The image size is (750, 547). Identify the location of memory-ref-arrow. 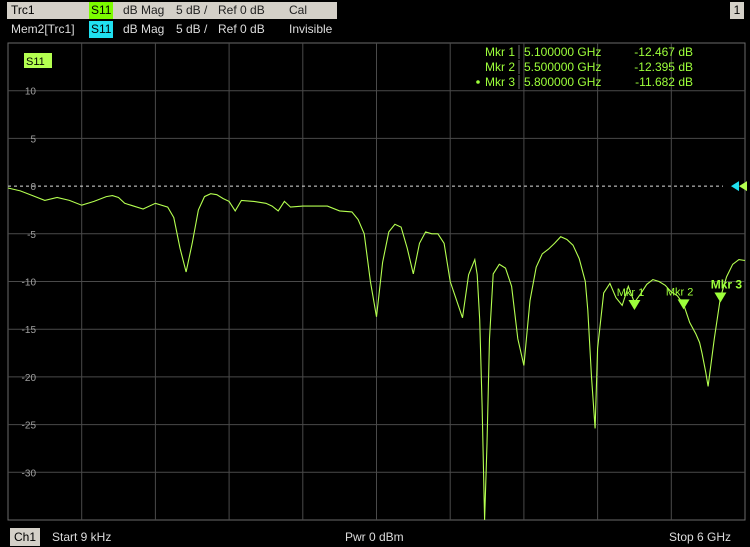
(735, 186).